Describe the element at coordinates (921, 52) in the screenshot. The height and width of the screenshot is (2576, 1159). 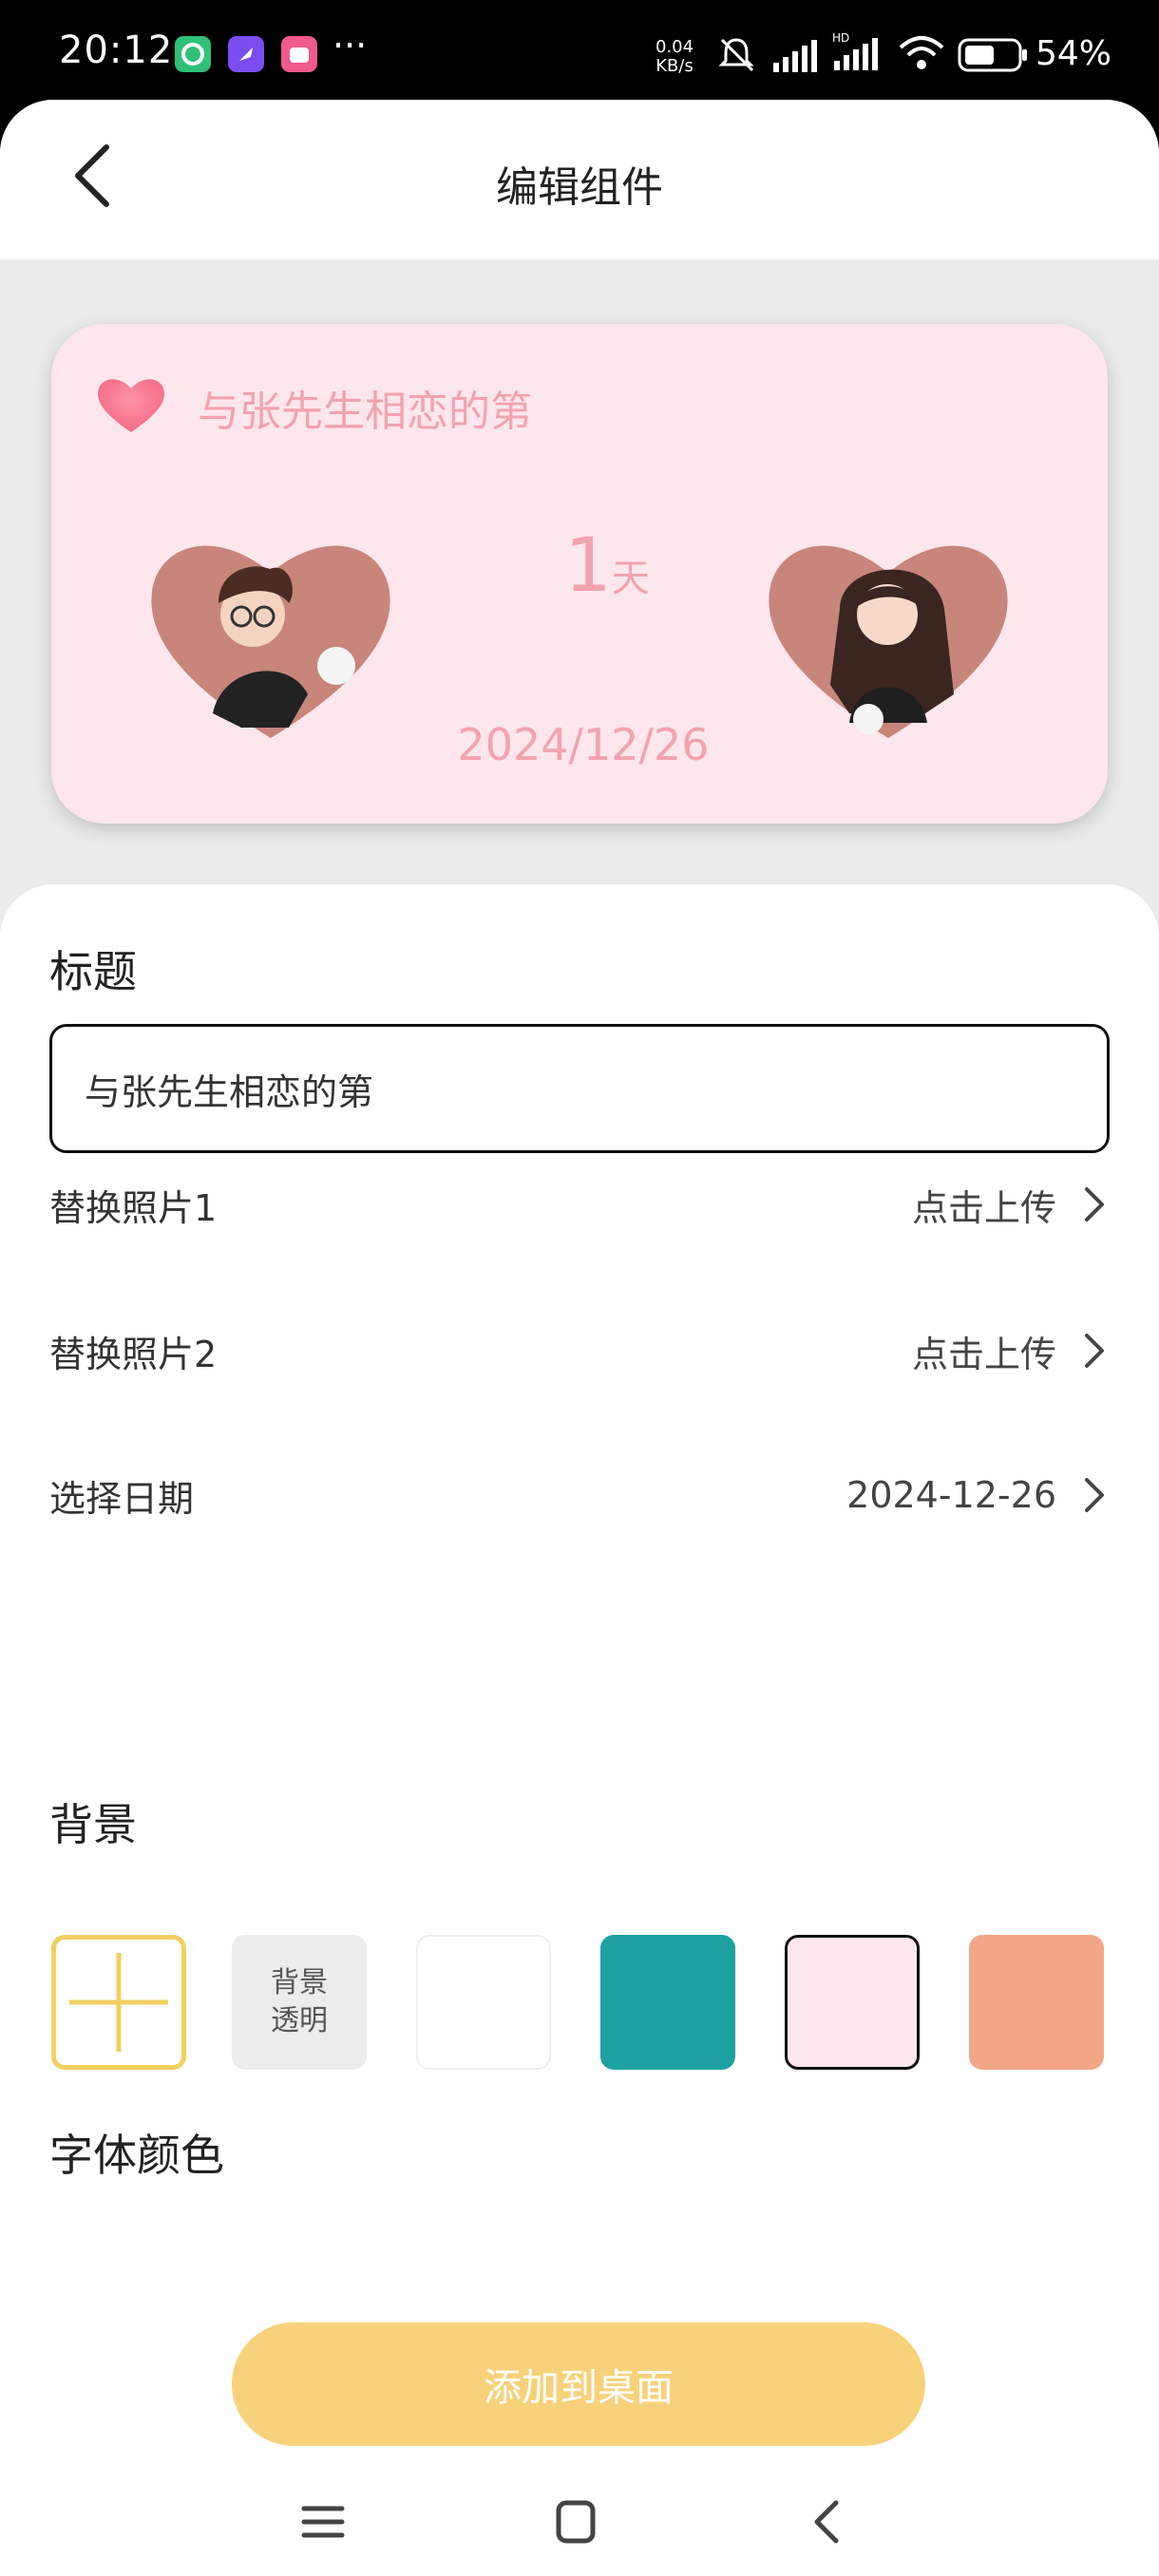
I see `wifi-icon` at that location.